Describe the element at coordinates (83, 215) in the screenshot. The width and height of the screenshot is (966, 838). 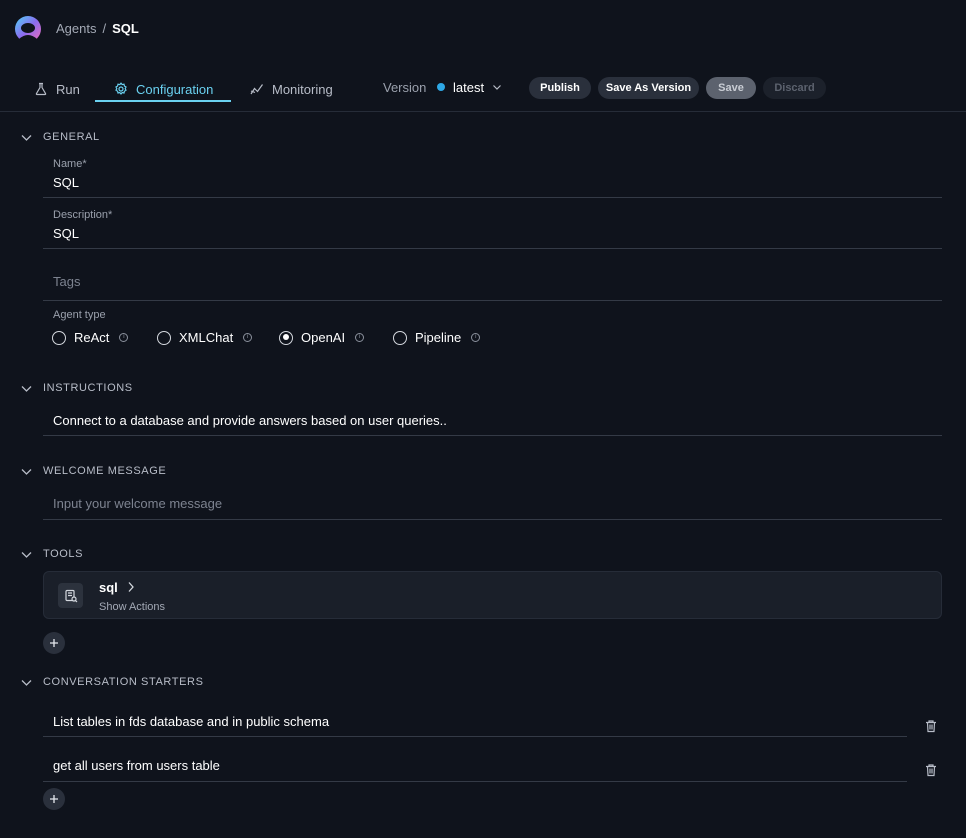
I see `description-label: Description*` at that location.